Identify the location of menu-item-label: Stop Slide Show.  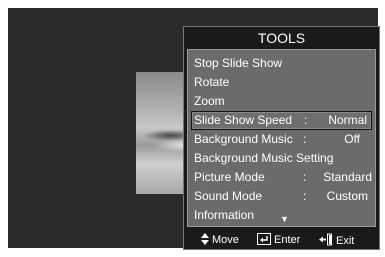
(238, 63).